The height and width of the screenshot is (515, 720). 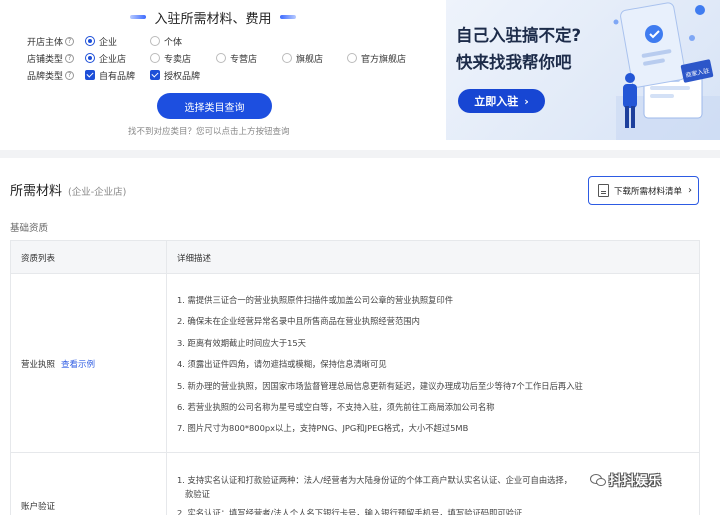 I want to click on option-label: 企业, so click(x=108, y=42).